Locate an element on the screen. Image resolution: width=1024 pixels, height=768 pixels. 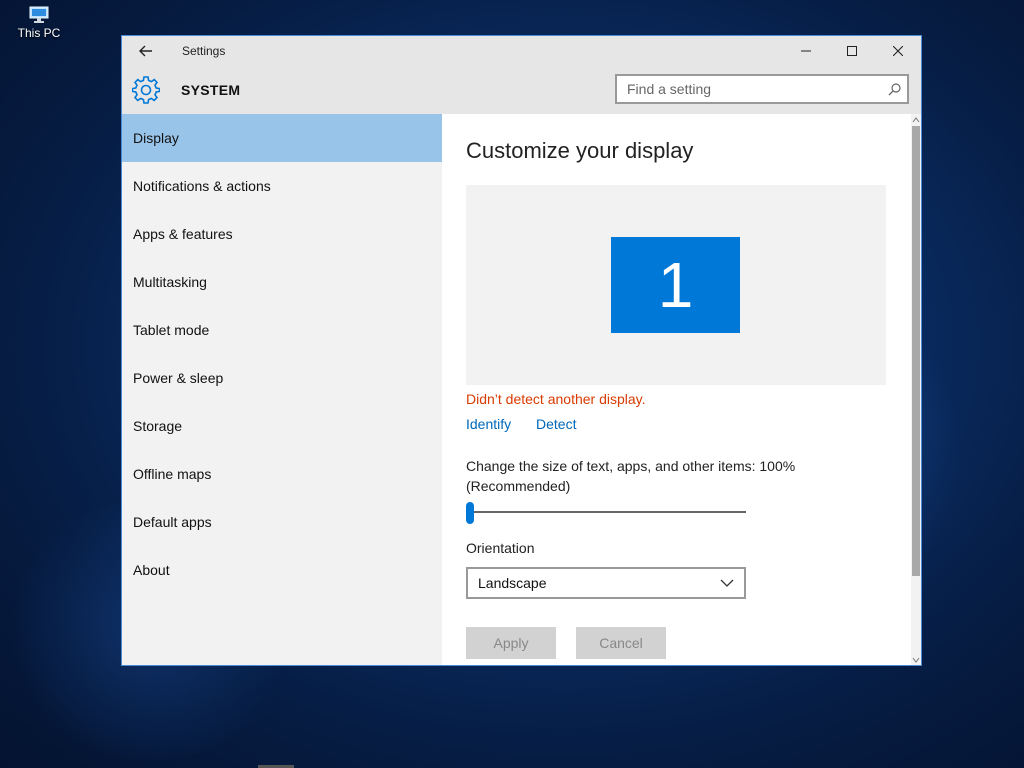
desktop-icon-label: This PC is located at coordinates (39, 33).